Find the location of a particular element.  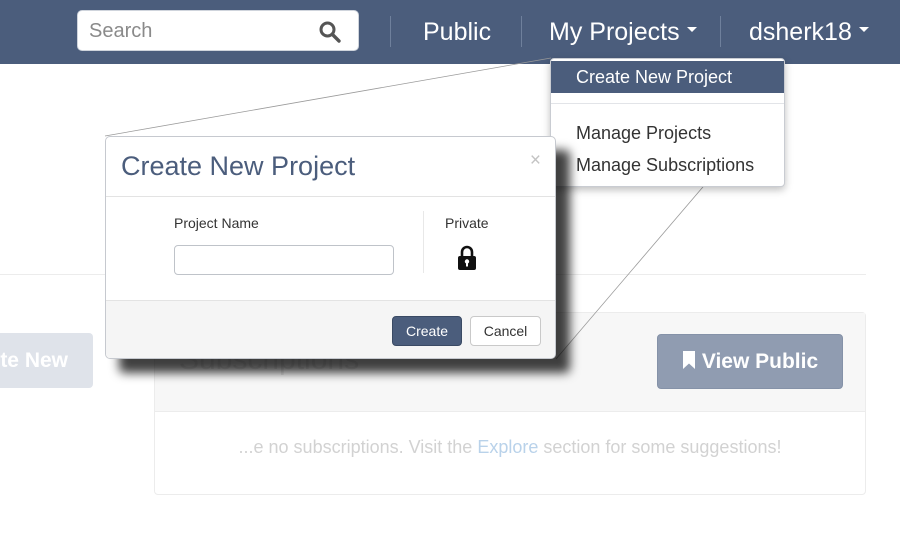

top-navbar: Public My Projects dsherk18 is located at coordinates (450, 32).